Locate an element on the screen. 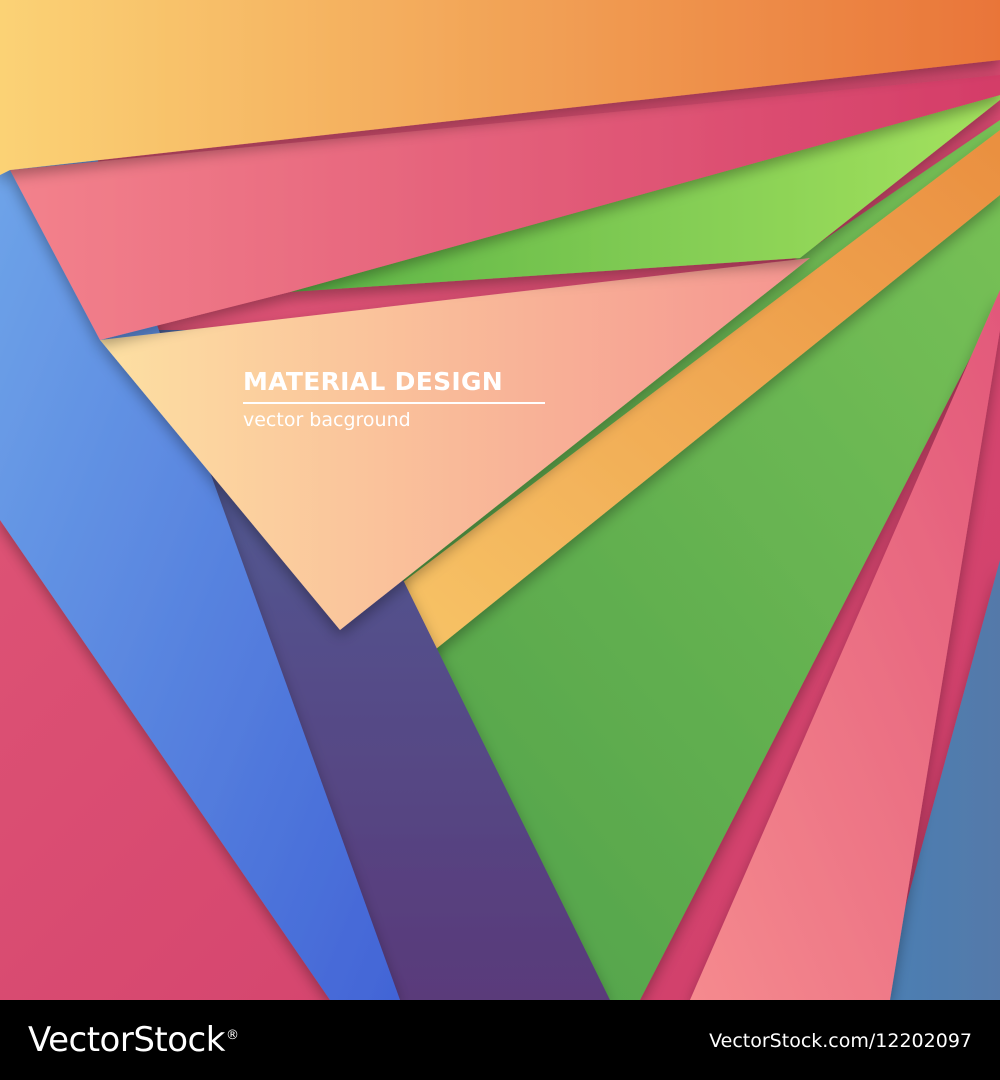 The height and width of the screenshot is (1080, 1000). brand-name: VectorStock is located at coordinates (126, 1040).